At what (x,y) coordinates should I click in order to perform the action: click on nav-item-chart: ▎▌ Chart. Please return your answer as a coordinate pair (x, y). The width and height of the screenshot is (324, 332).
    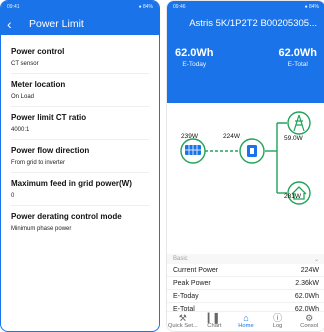
    Looking at the image, I should click on (214, 321).